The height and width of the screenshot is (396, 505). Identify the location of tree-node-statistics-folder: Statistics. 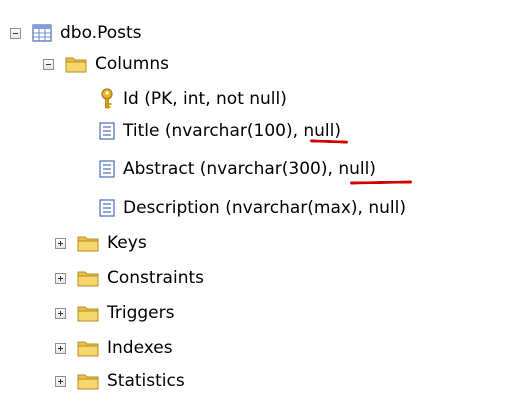
(120, 381).